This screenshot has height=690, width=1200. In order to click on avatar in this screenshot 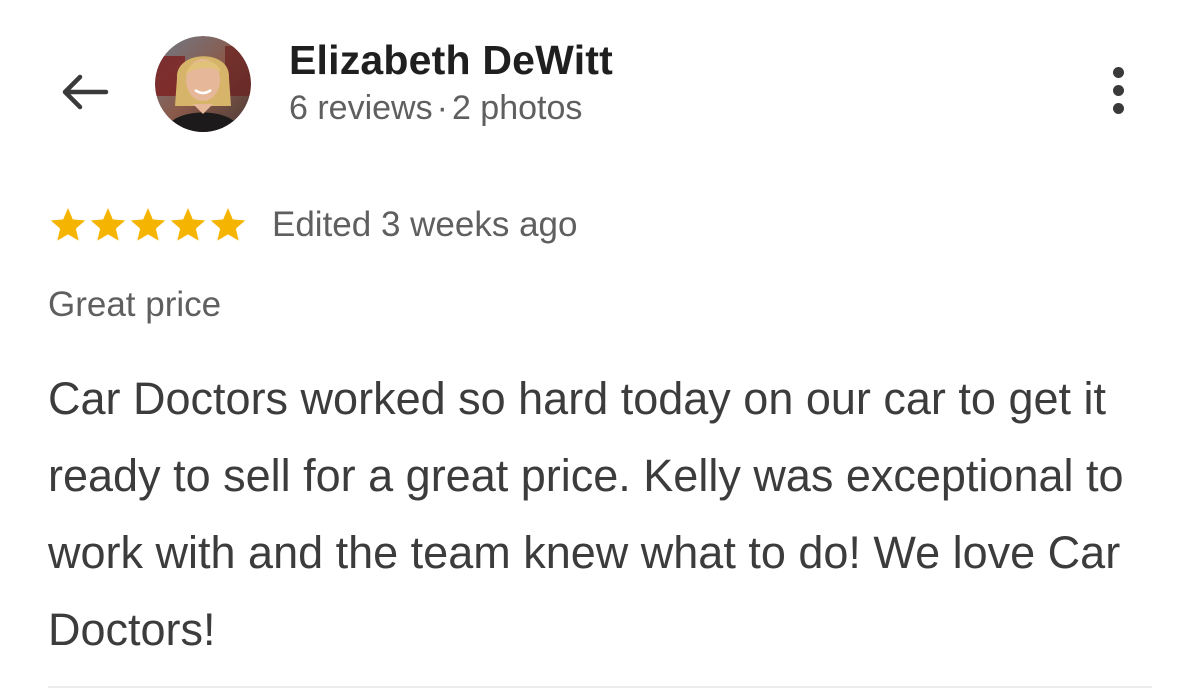, I will do `click(203, 84)`.